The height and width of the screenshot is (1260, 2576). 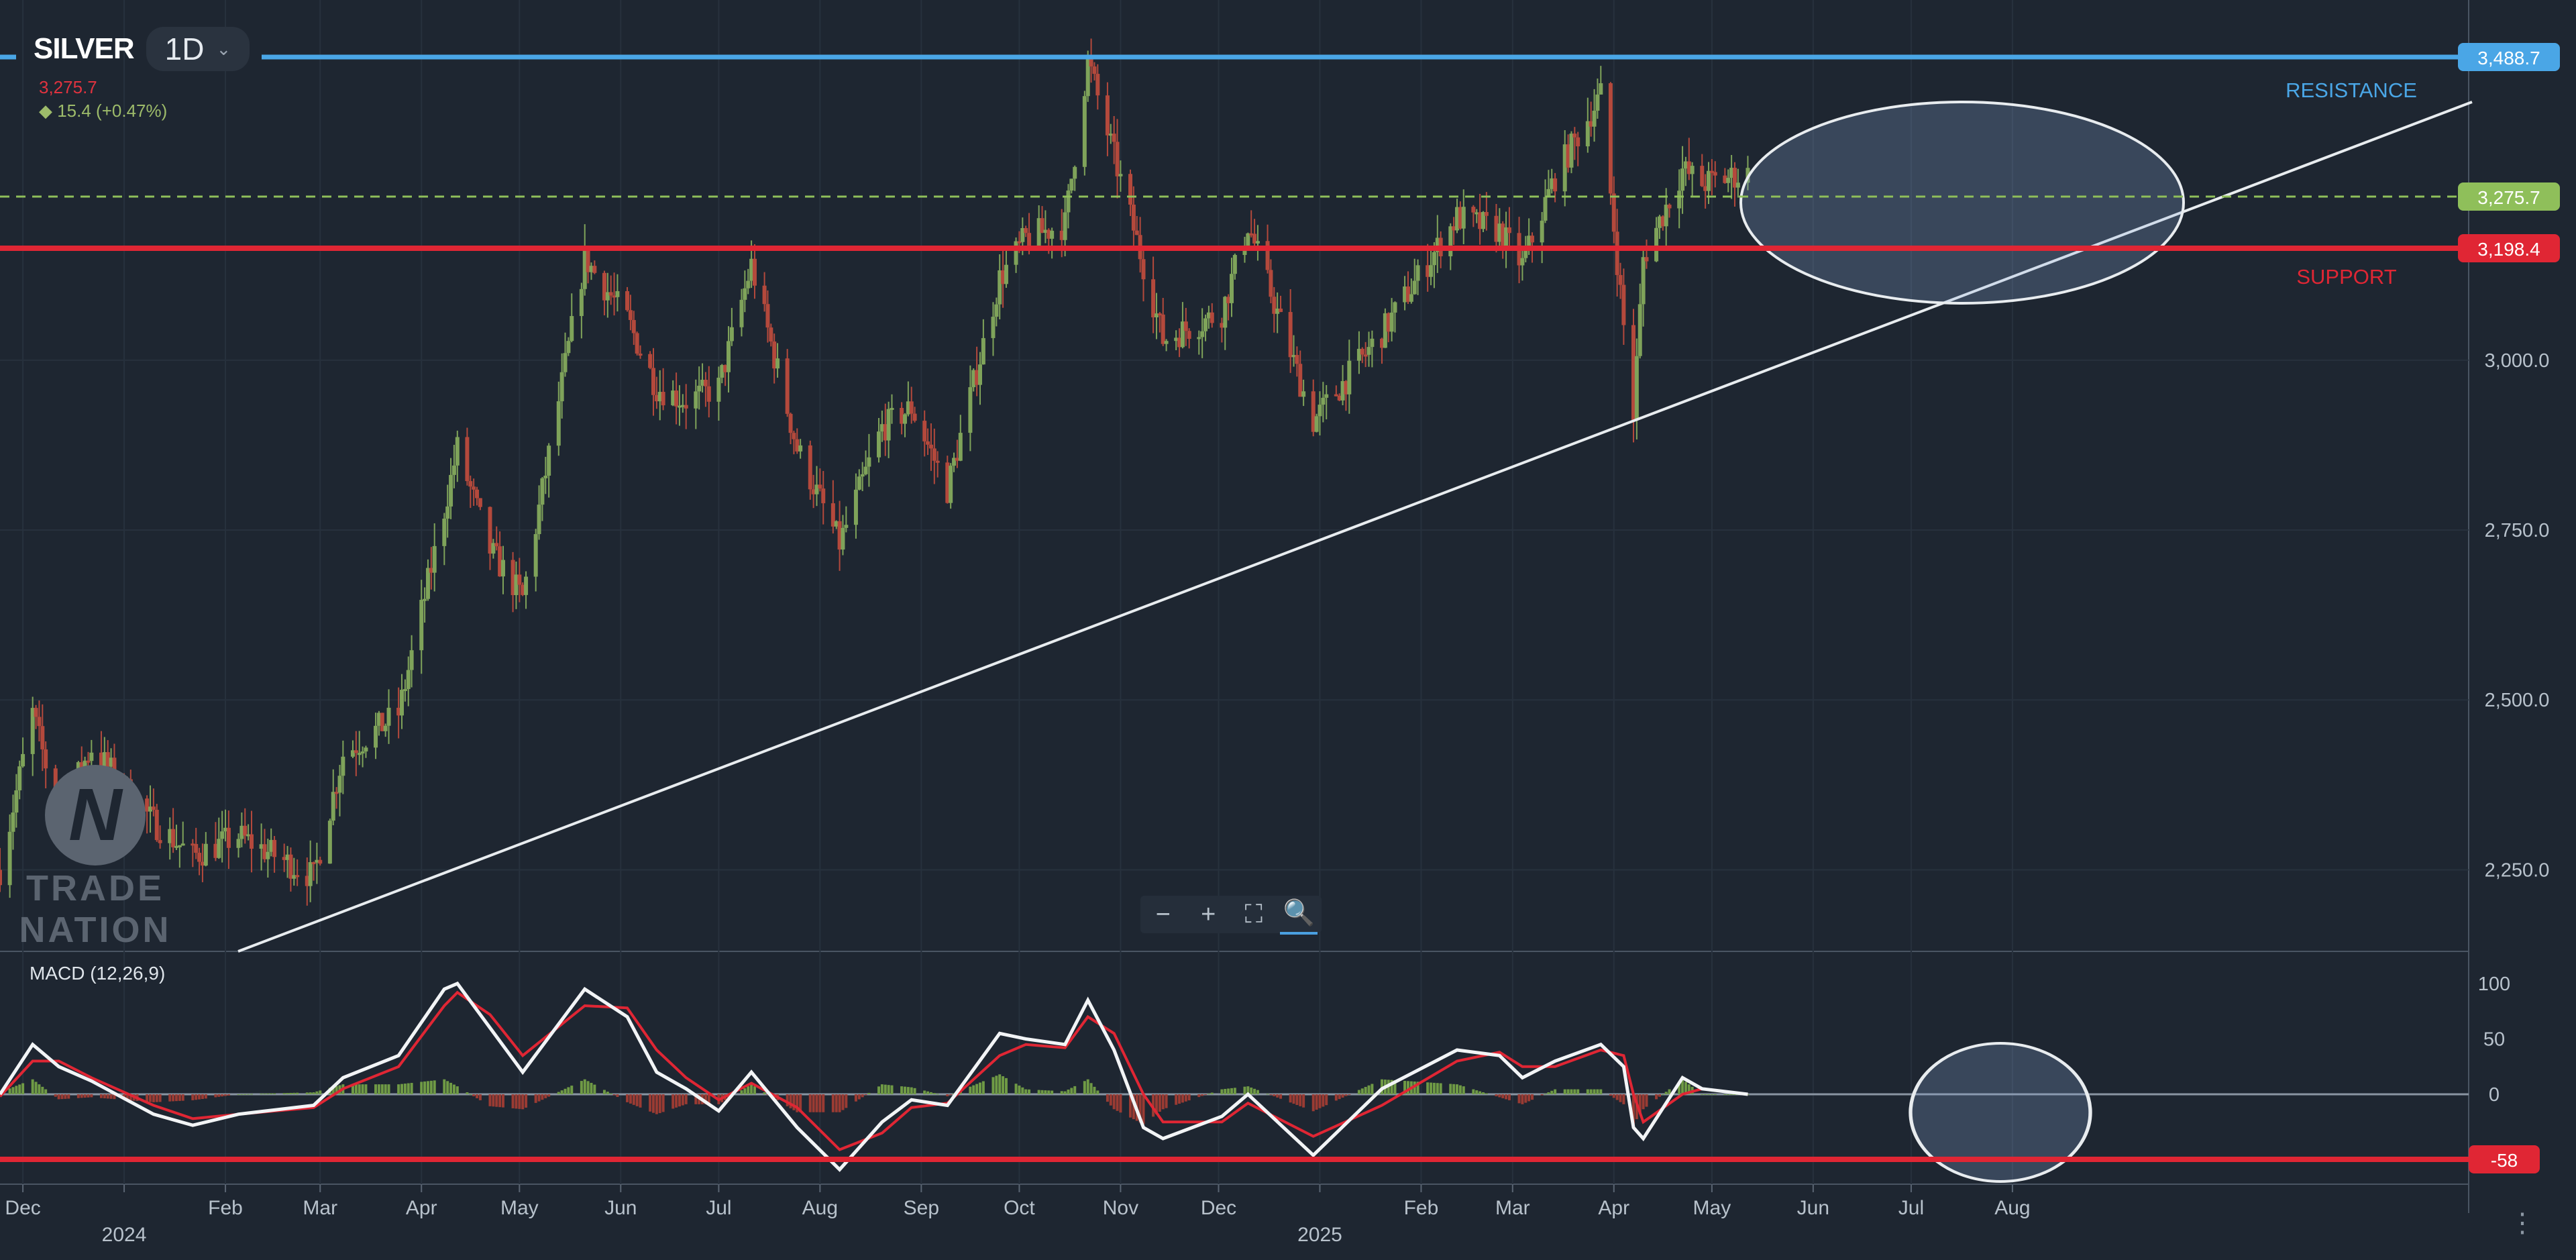 What do you see at coordinates (1208, 915) in the screenshot?
I see `zoom-in-button: +` at bounding box center [1208, 915].